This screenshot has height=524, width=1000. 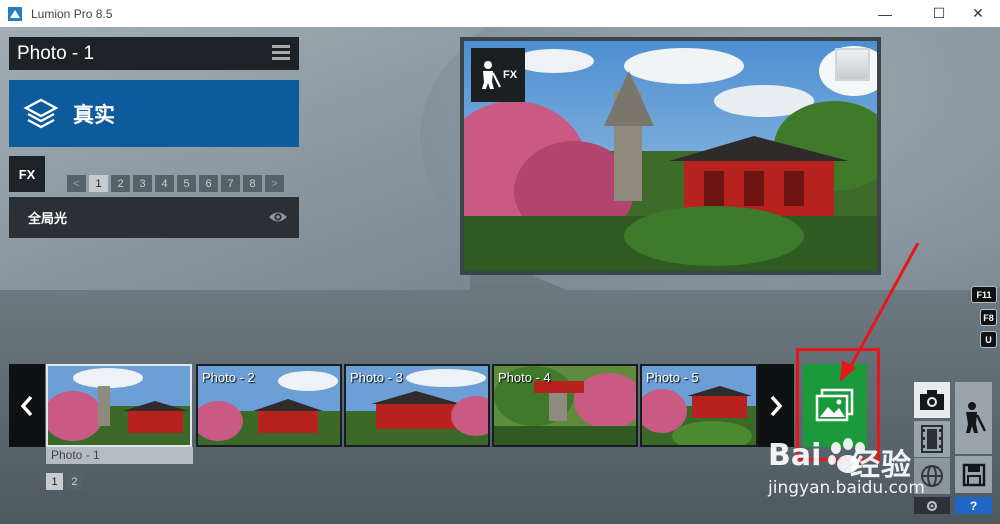 What do you see at coordinates (228, 377) in the screenshot?
I see `thumbnail-label: Photo - 2` at bounding box center [228, 377].